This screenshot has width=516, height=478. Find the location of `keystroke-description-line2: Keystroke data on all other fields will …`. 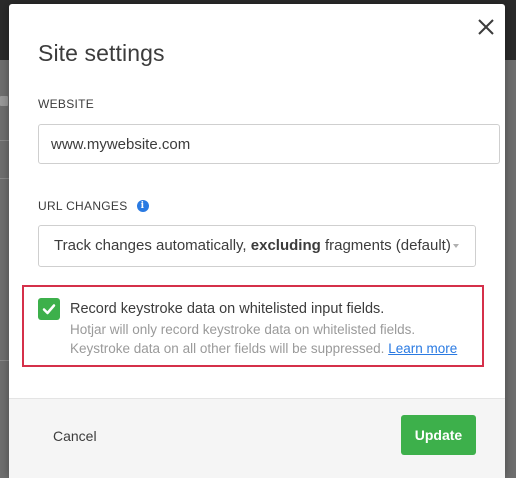

keystroke-description-line2: Keystroke data on all other fields will … is located at coordinates (263, 348).